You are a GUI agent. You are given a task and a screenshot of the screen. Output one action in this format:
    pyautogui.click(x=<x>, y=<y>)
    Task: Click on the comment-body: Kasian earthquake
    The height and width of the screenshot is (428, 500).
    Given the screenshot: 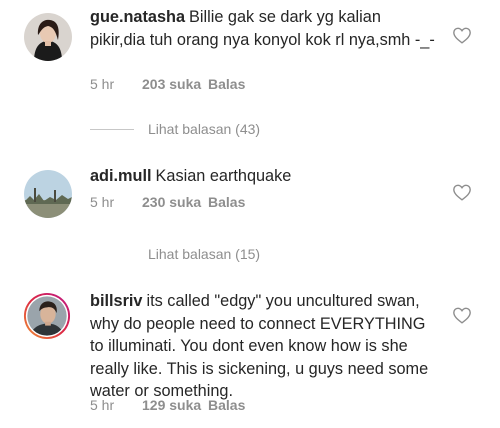 What is the action you would take?
    pyautogui.click(x=223, y=176)
    